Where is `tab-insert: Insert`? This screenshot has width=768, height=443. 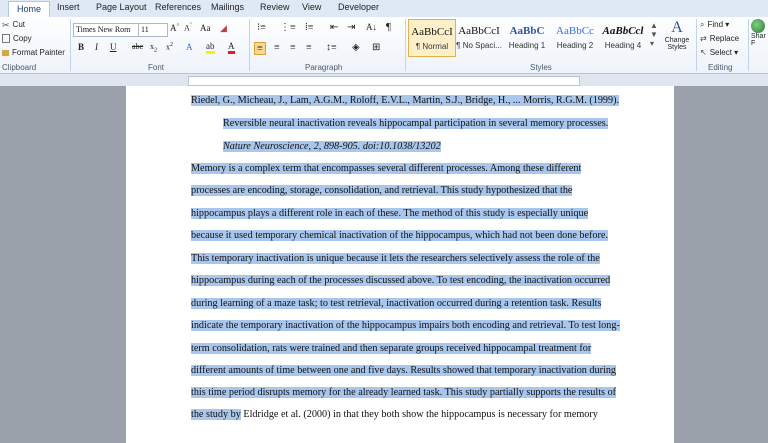
tab-insert: Insert is located at coordinates (68, 7).